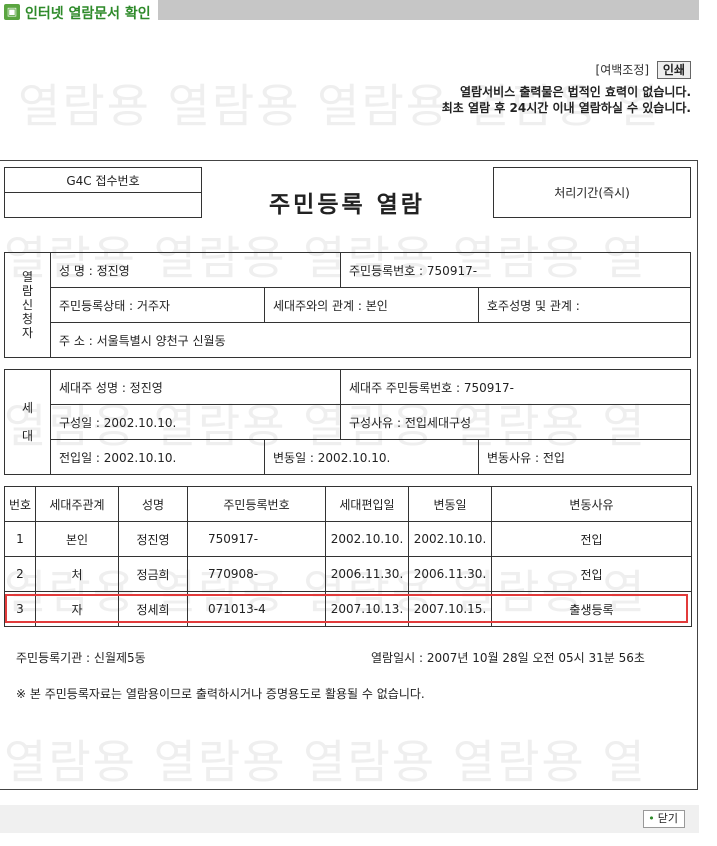 Image resolution: width=717 pixels, height=846 pixels. I want to click on bottom-bar, so click(349, 819).